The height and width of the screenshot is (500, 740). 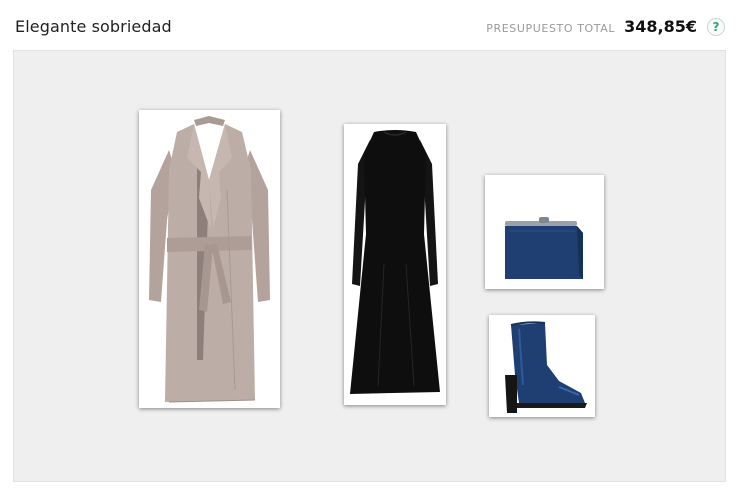 I want to click on clutch-image, so click(x=544, y=232).